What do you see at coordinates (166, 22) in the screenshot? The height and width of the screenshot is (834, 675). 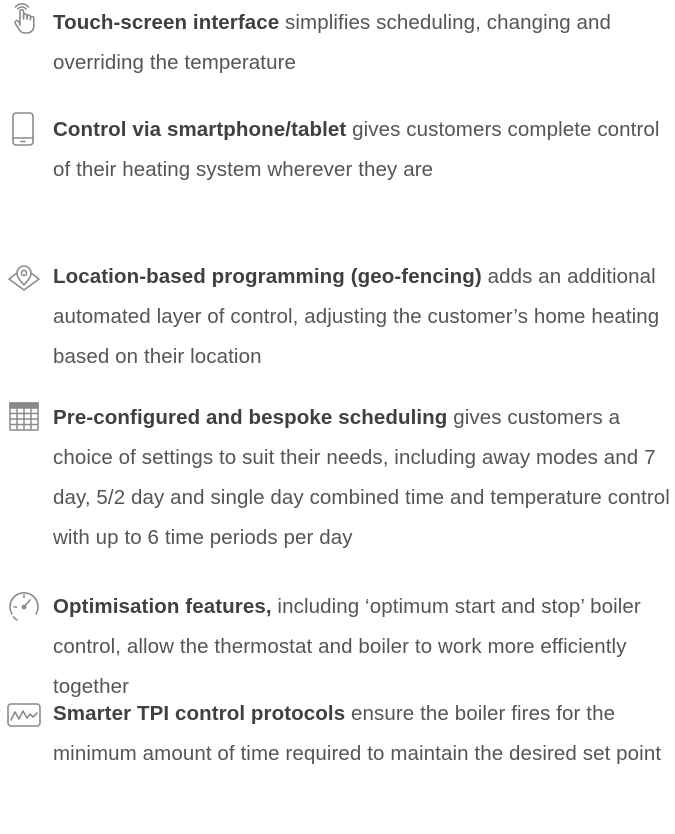 I see `feature-title: Touch-screen interface` at bounding box center [166, 22].